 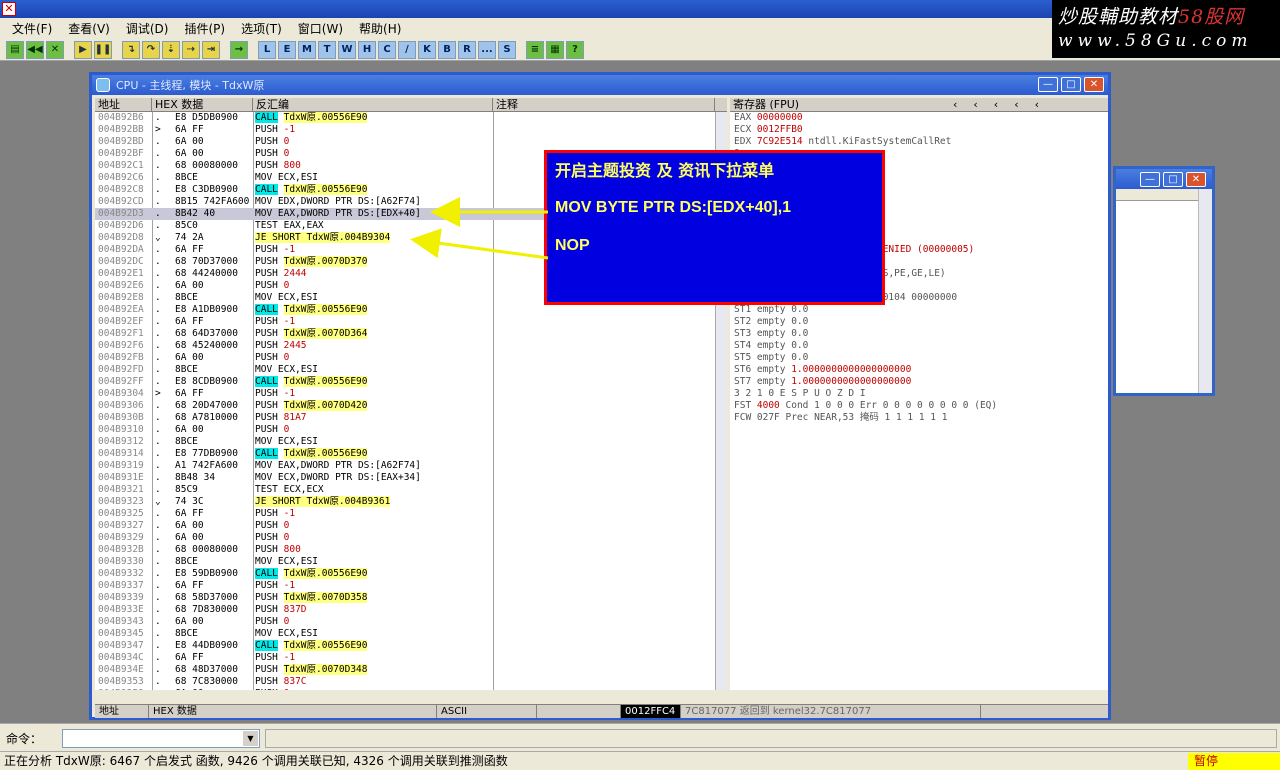 What do you see at coordinates (479, 244) in the screenshot?
I see `arrow-to-je` at bounding box center [479, 244].